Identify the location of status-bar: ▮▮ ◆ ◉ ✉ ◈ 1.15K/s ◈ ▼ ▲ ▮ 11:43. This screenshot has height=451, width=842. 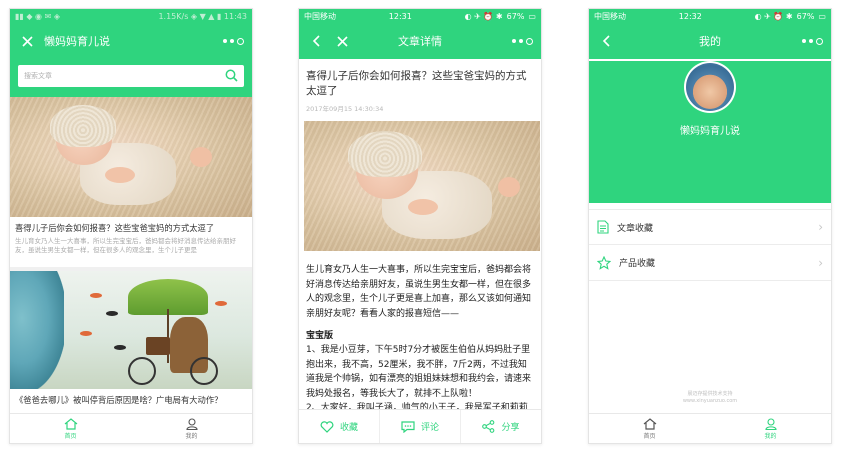
(131, 16).